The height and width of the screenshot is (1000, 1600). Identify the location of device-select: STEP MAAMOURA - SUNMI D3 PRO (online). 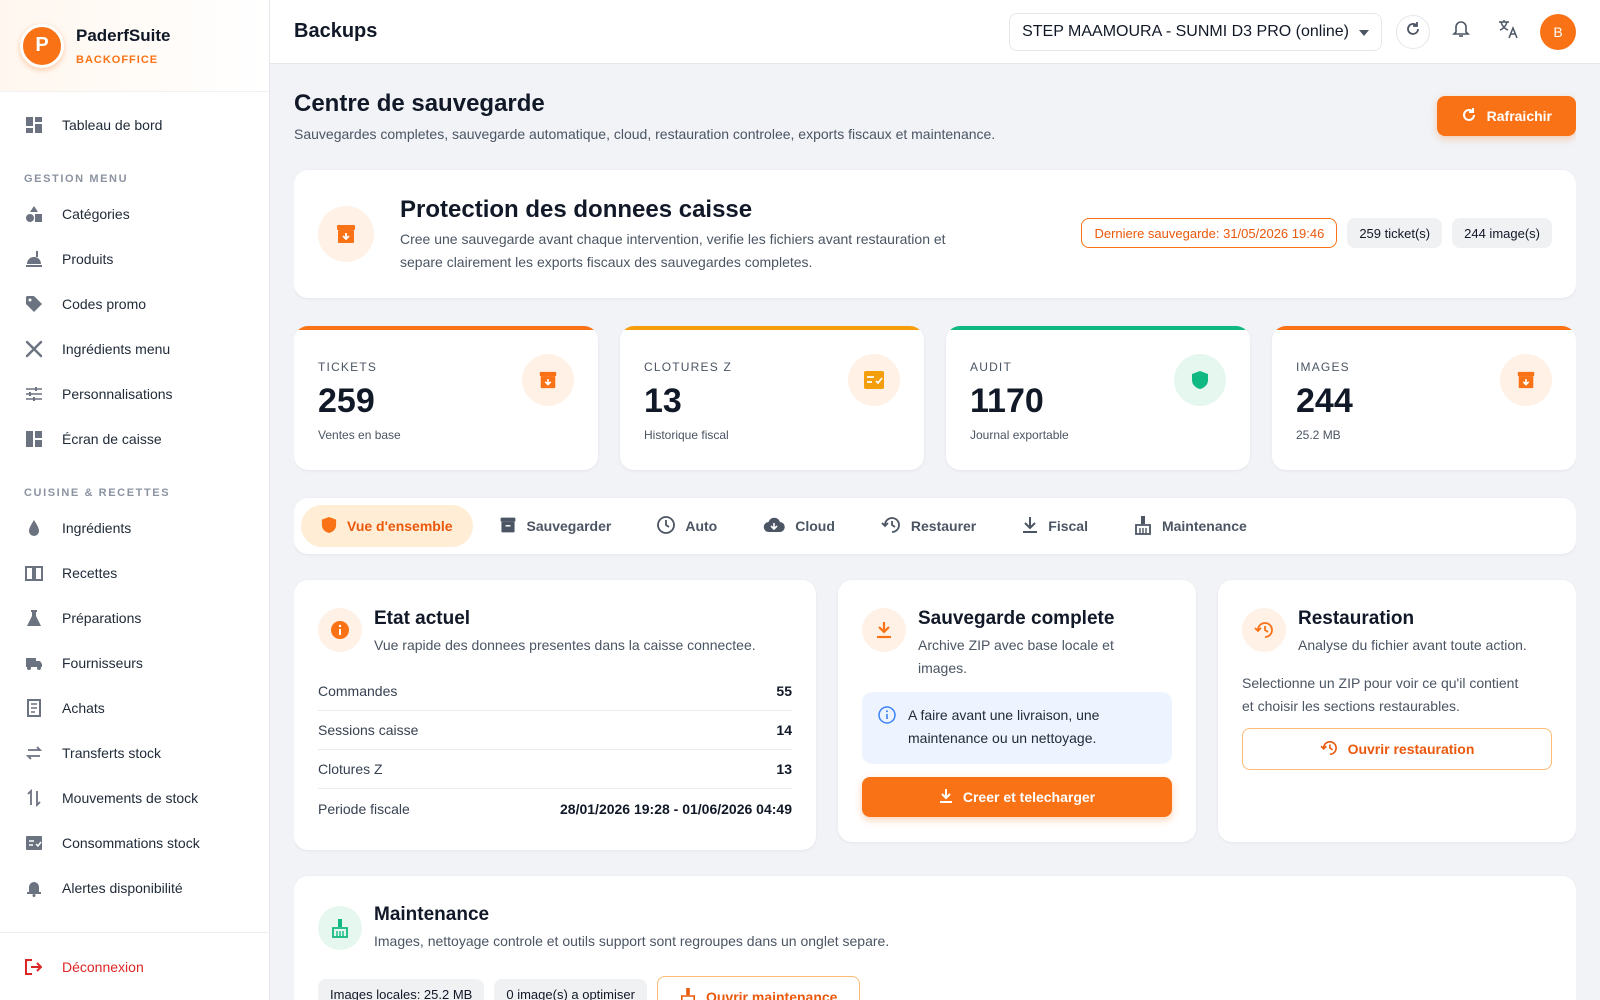
(1195, 31).